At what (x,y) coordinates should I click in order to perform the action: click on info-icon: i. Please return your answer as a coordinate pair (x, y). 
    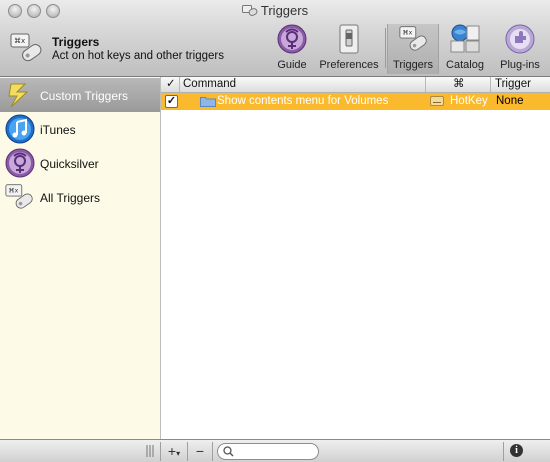
    Looking at the image, I should click on (516, 450).